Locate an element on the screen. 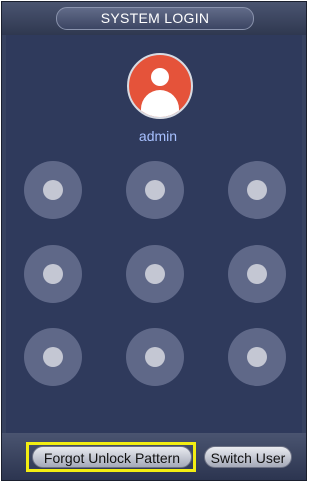  title-bar: SYSTEM LOGIN is located at coordinates (154, 18).